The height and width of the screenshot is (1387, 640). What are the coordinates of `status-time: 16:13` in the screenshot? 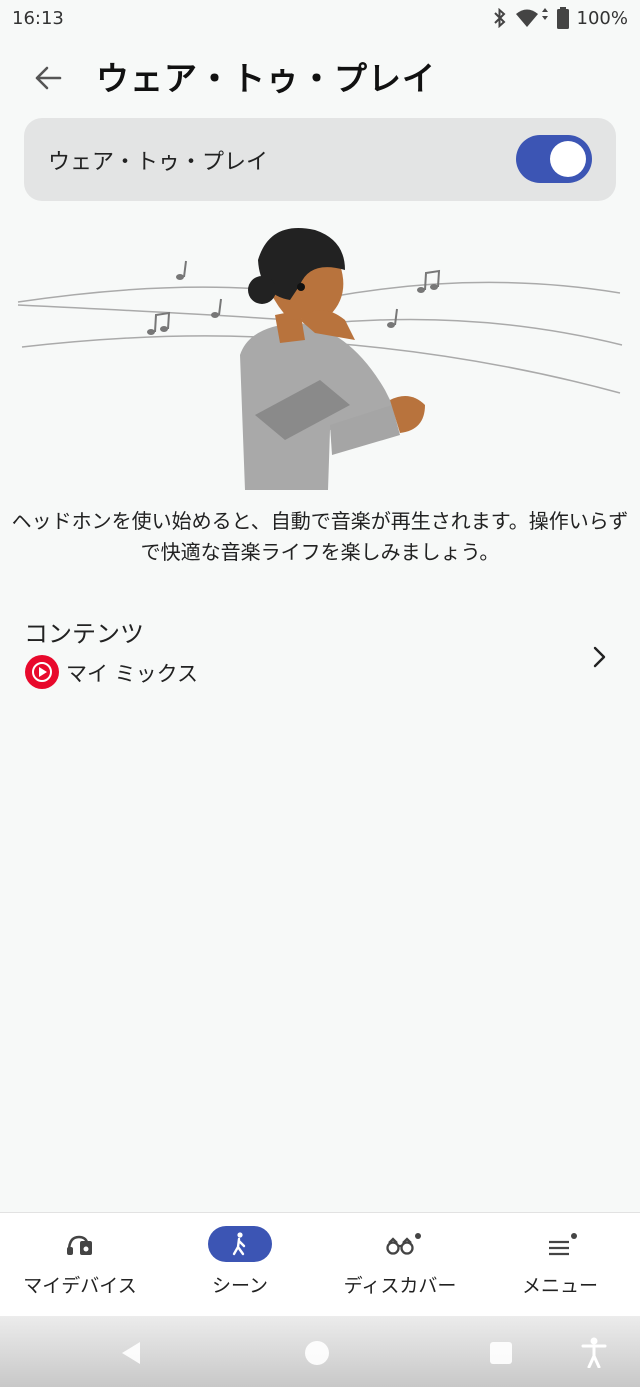 It's located at (38, 18).